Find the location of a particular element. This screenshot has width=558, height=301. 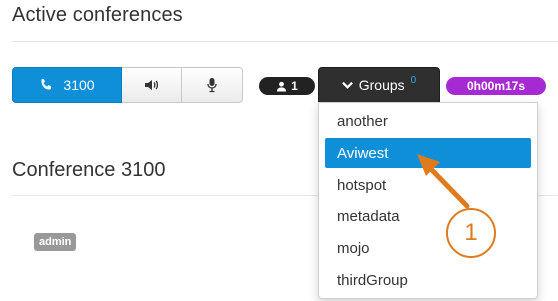

group-option-metadata: metadata is located at coordinates (428, 216).